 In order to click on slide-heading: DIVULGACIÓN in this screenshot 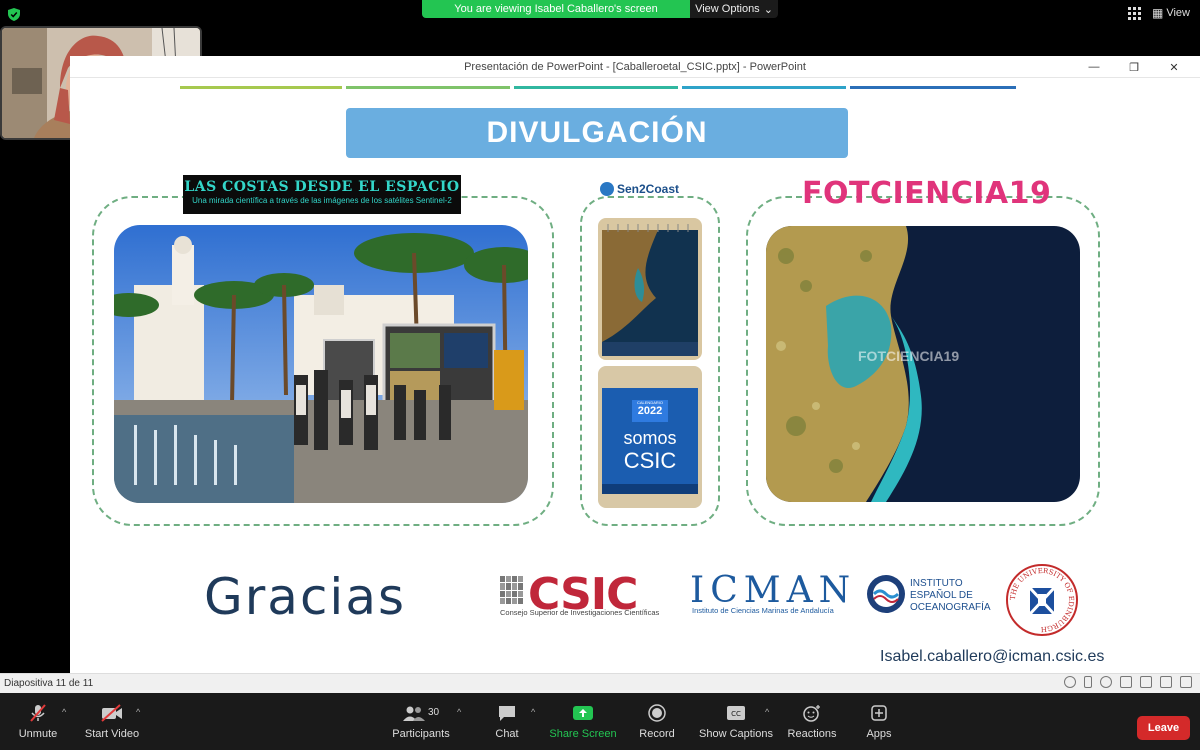, I will do `click(597, 133)`.